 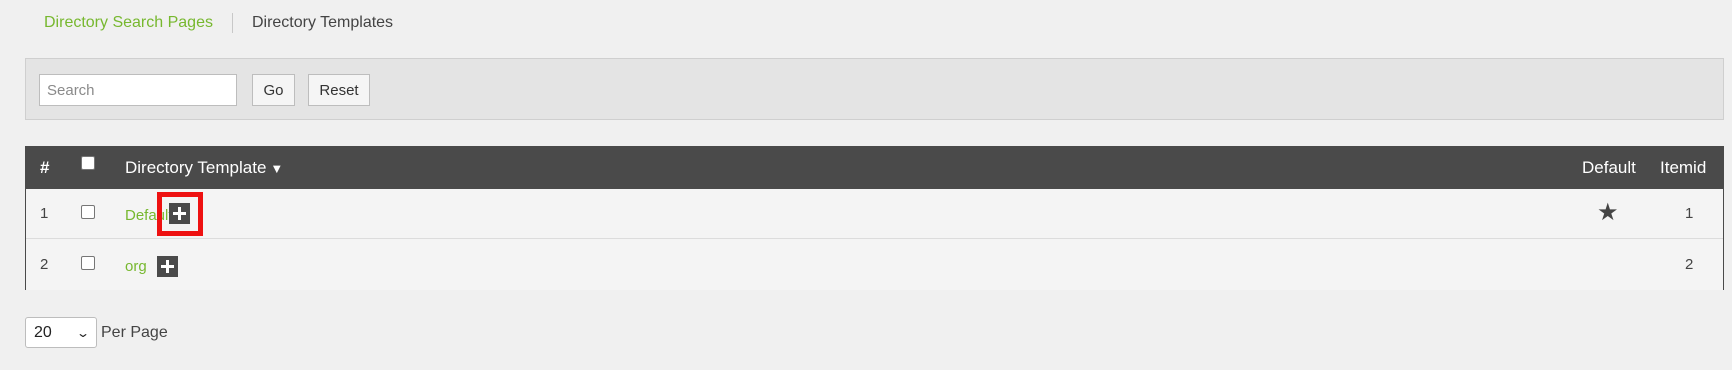 What do you see at coordinates (88, 165) in the screenshot?
I see `select-all-checkbox` at bounding box center [88, 165].